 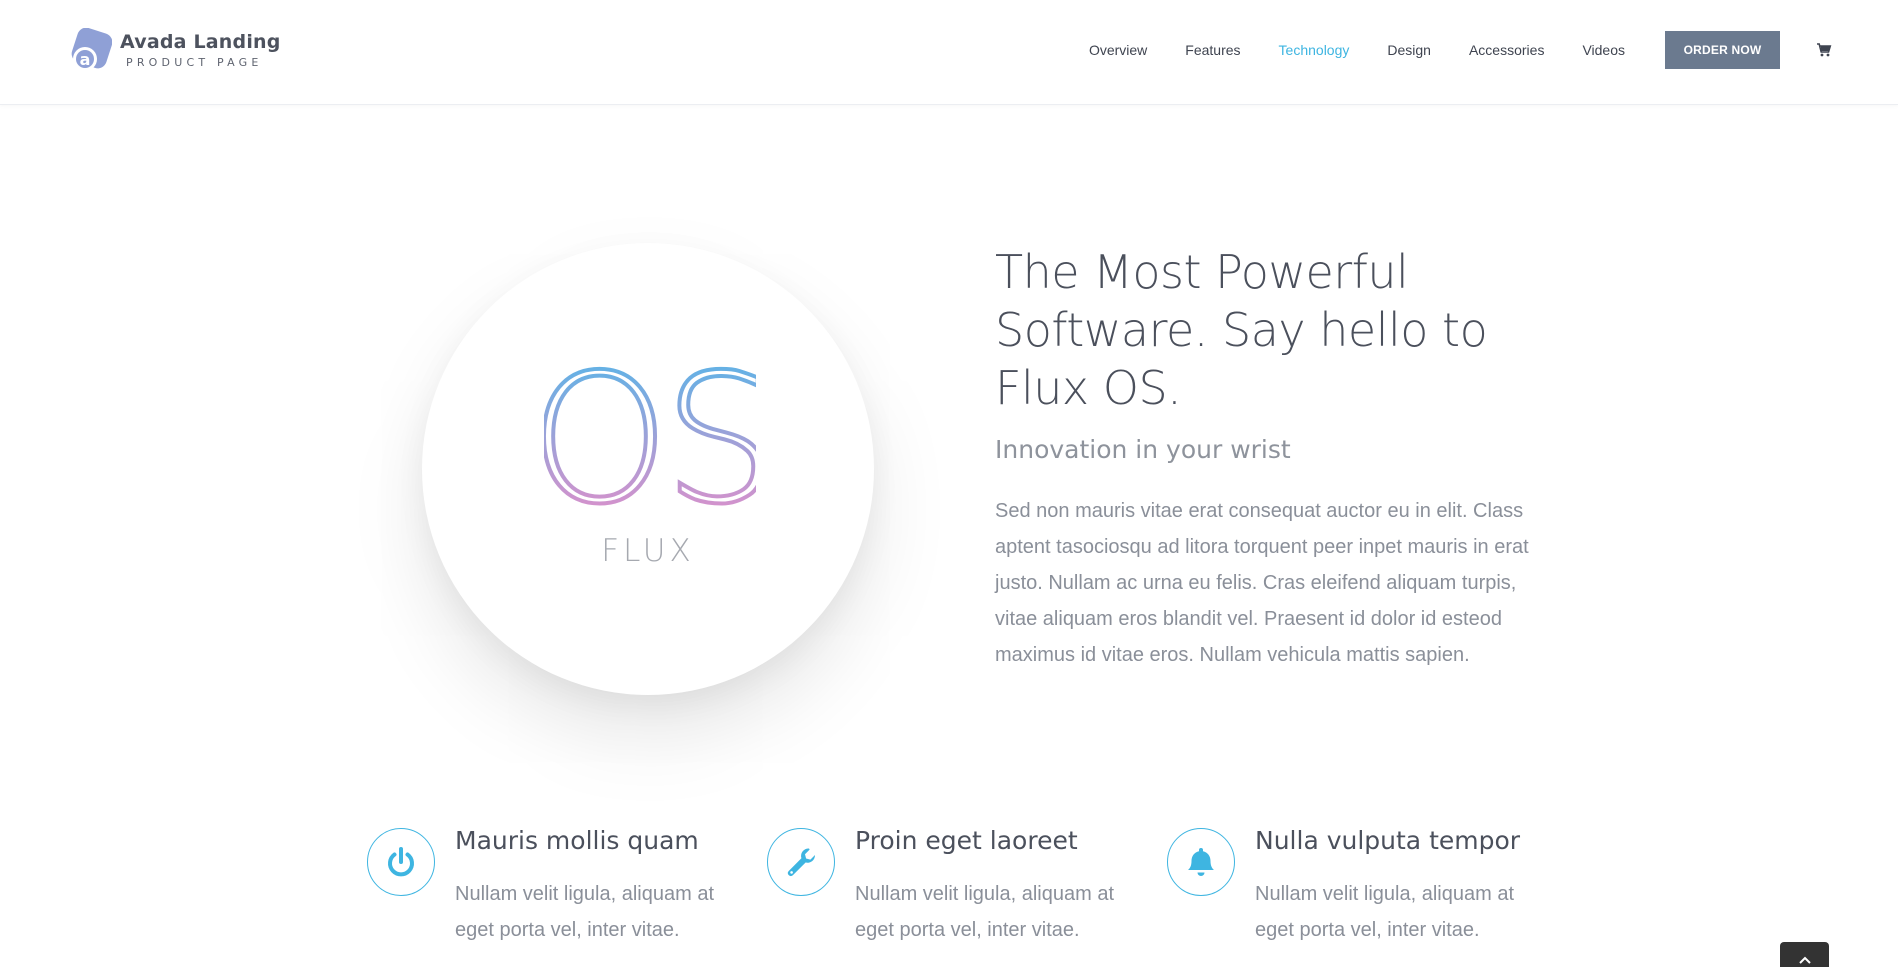 What do you see at coordinates (1314, 50) in the screenshot?
I see `nav-technology: Technology` at bounding box center [1314, 50].